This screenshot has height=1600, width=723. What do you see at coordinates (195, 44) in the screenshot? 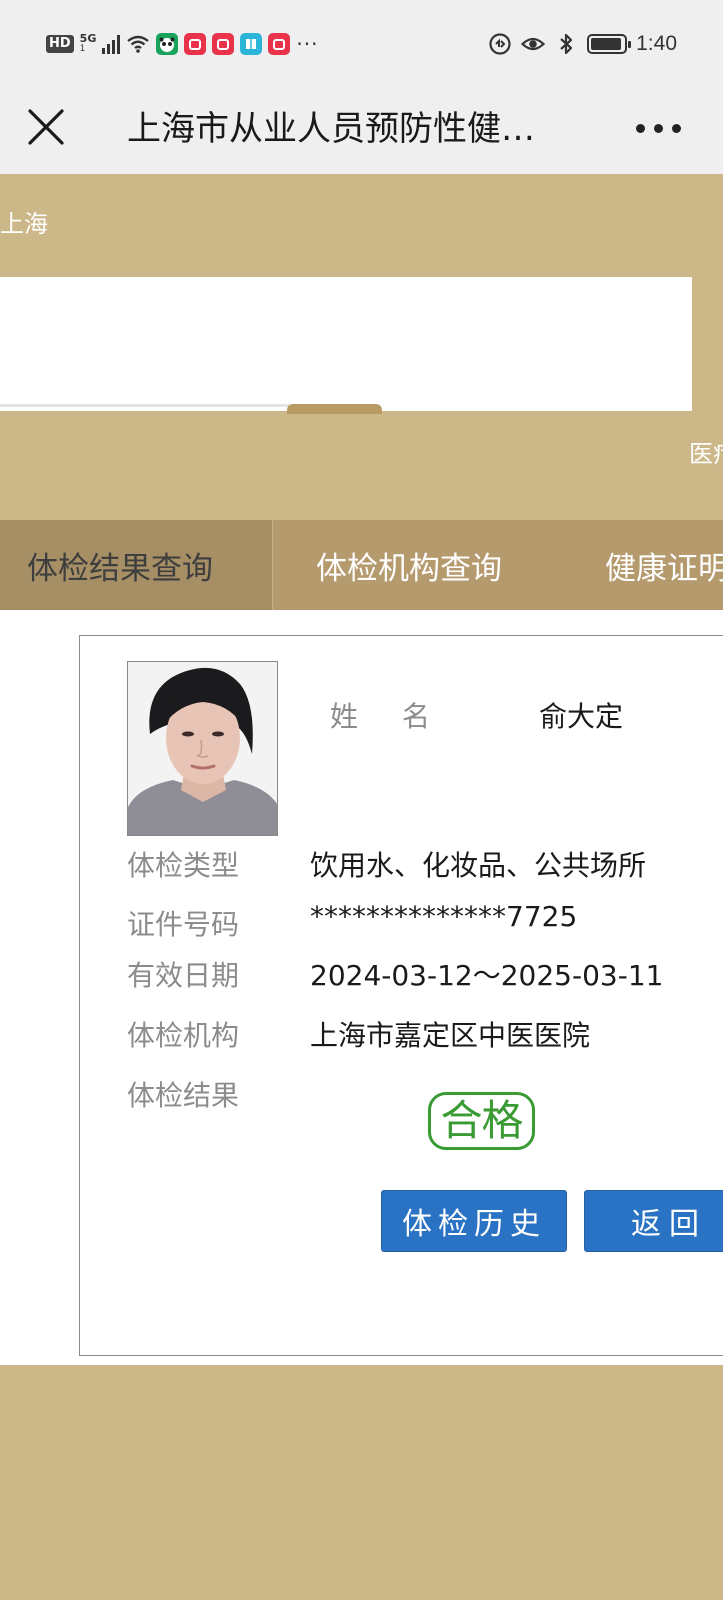
I see `shopping-app-icon` at bounding box center [195, 44].